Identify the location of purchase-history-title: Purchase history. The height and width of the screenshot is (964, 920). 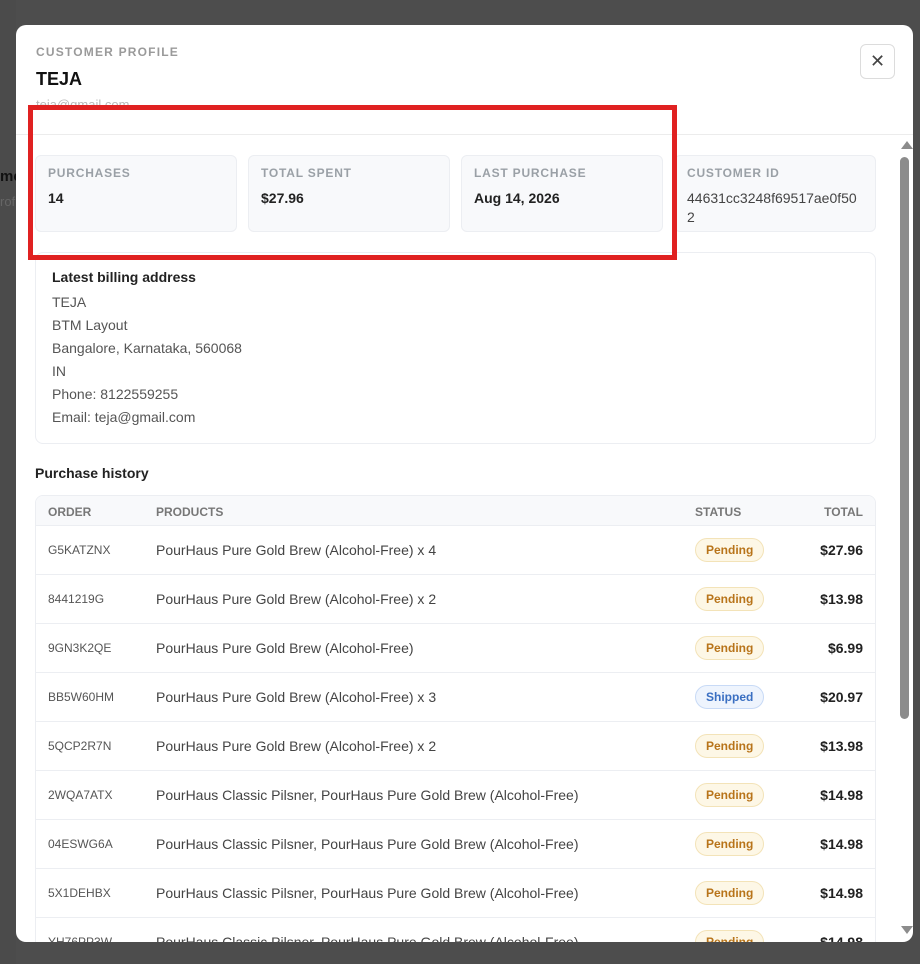
(92, 473).